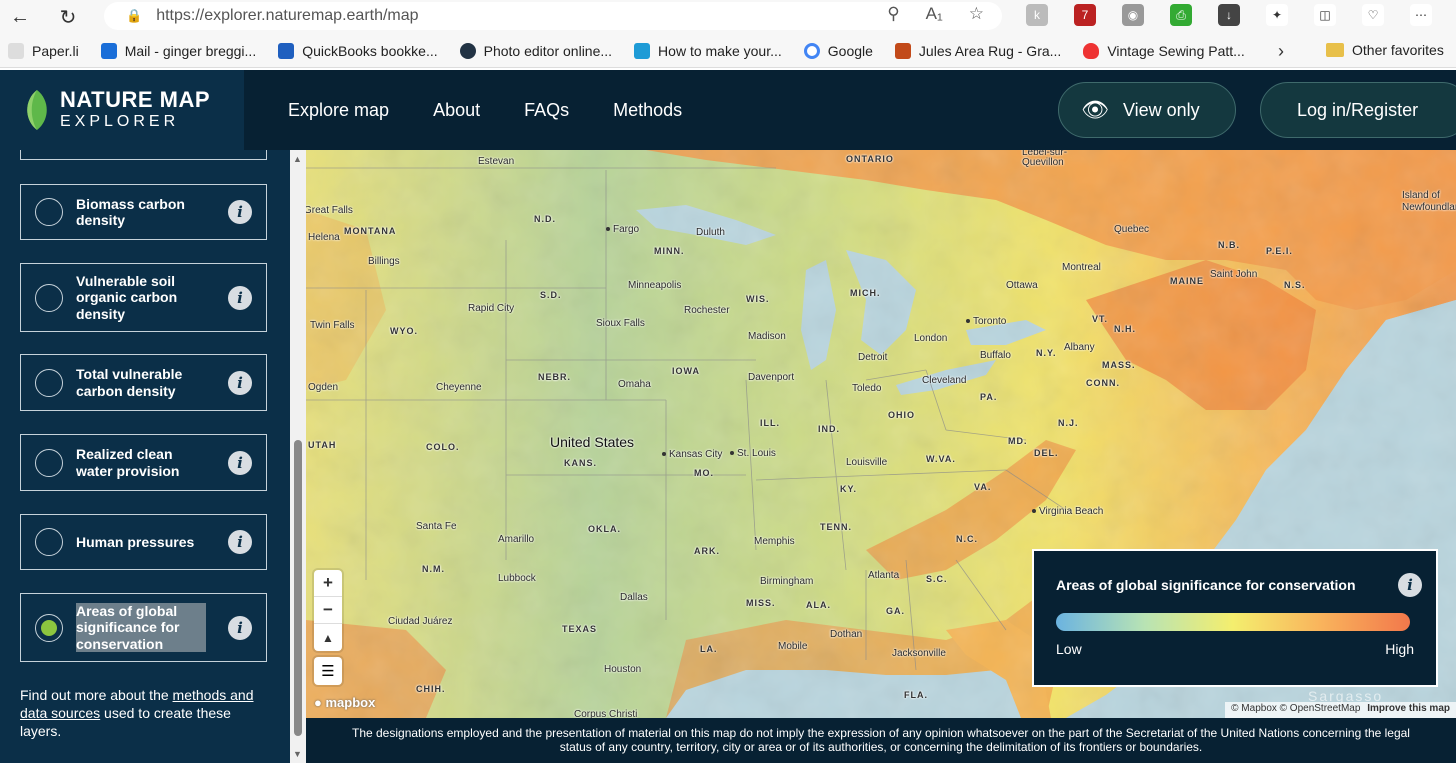 The width and height of the screenshot is (1456, 763). I want to click on bookmark-google: Google, so click(838, 50).